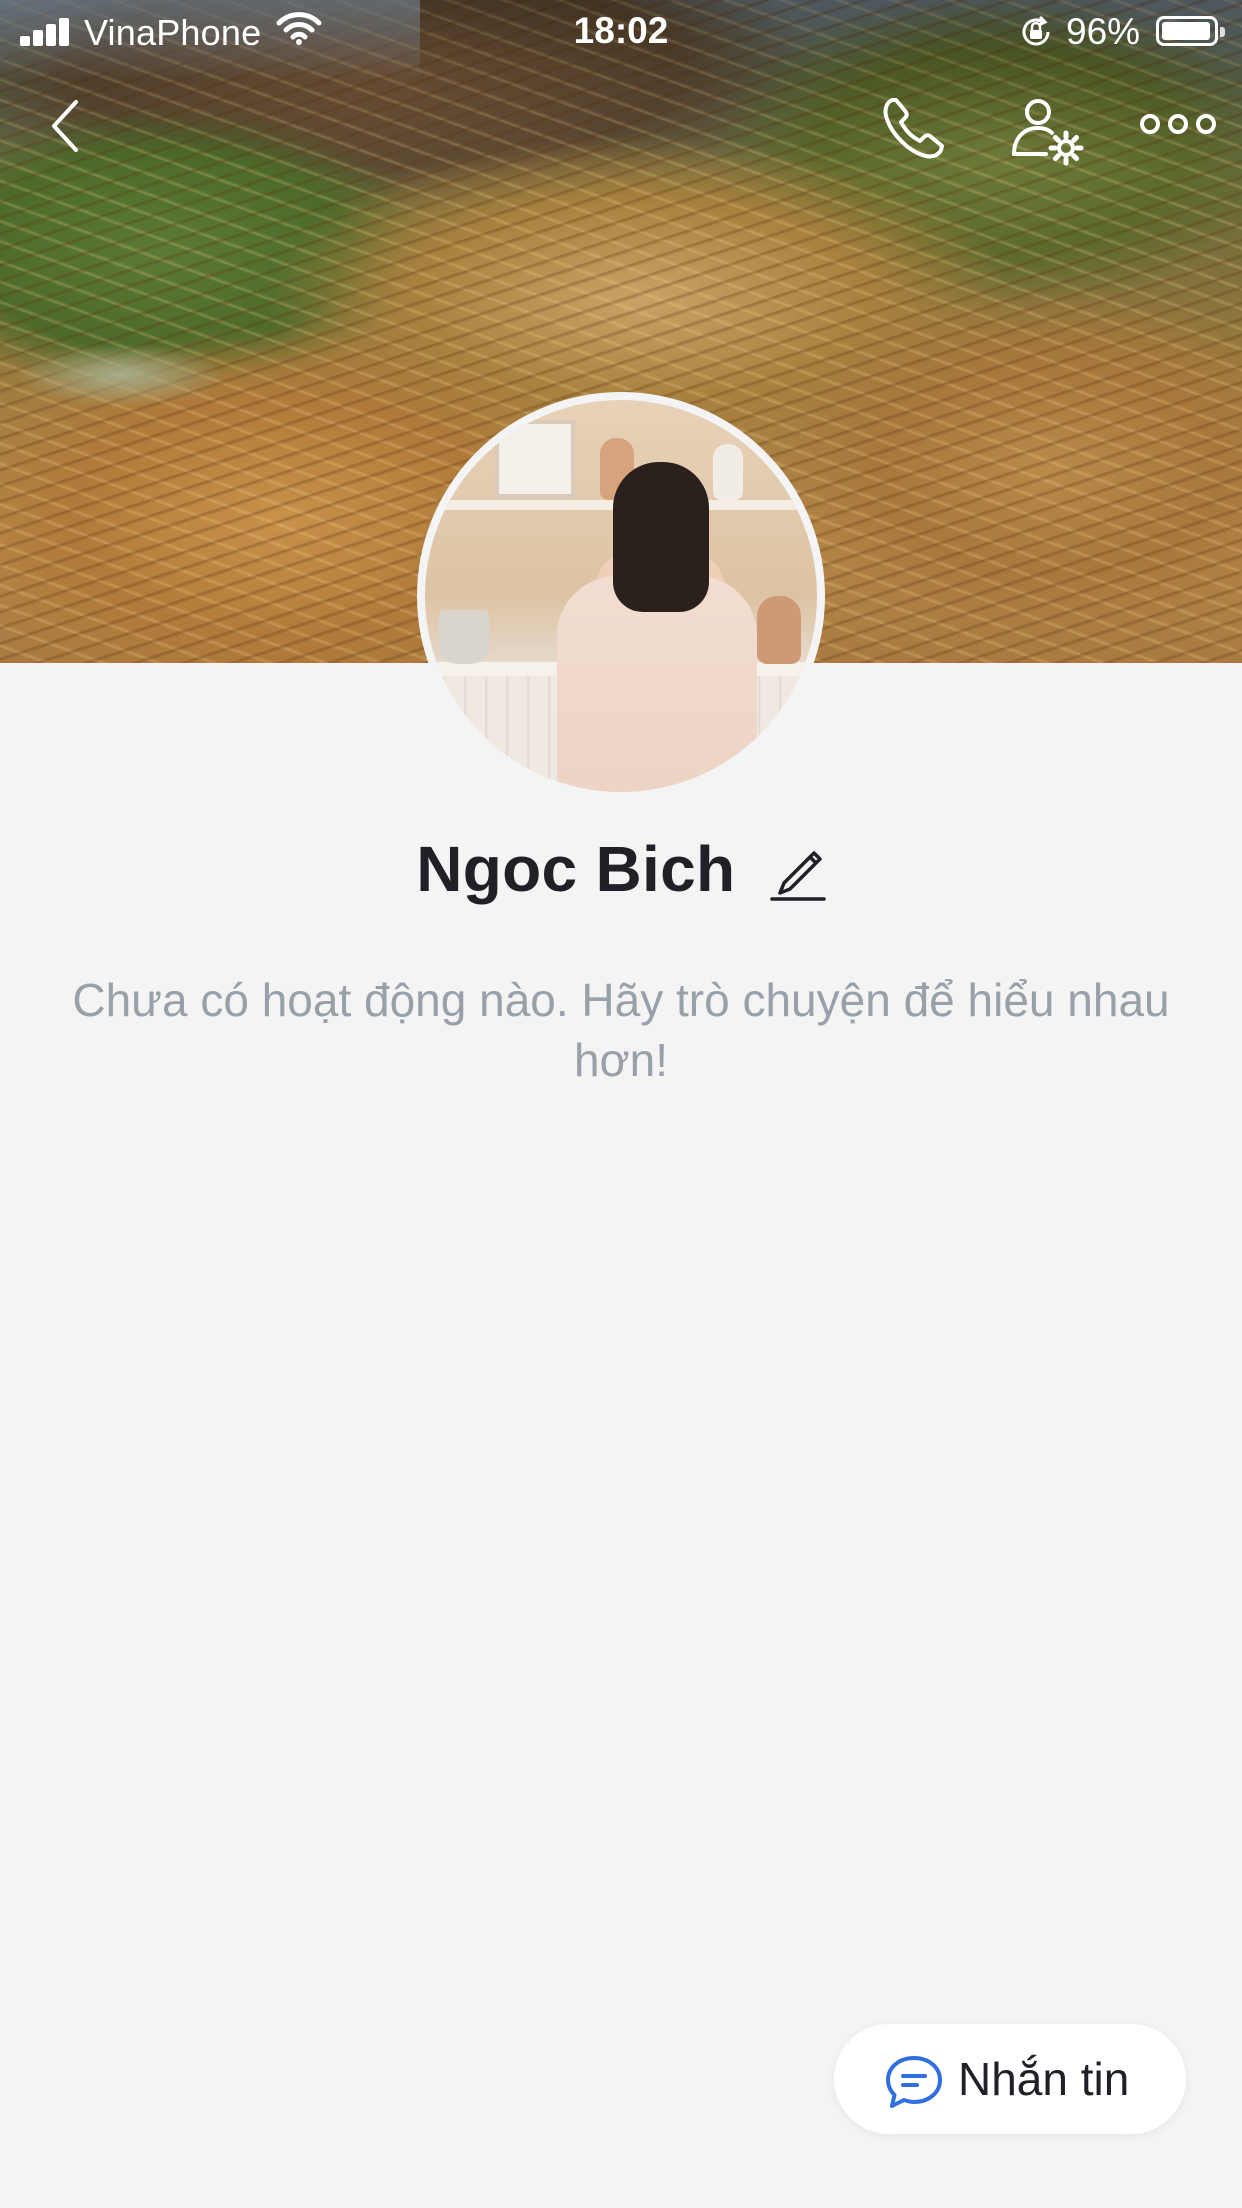  What do you see at coordinates (798, 869) in the screenshot?
I see `pencil-icon` at bounding box center [798, 869].